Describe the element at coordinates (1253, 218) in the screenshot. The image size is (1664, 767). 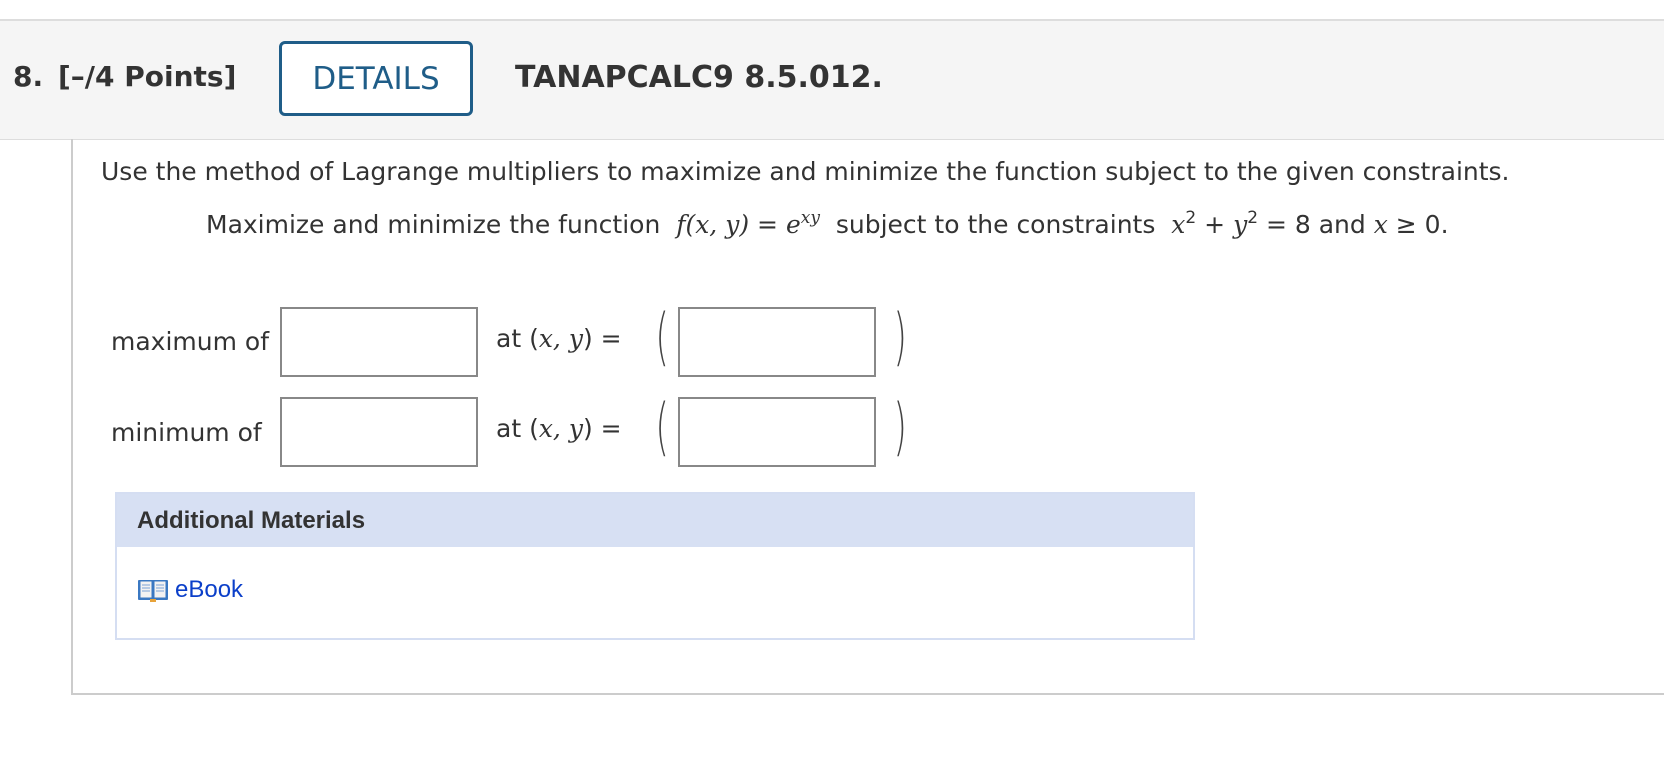
I see `constraint-square-2: 2` at that location.